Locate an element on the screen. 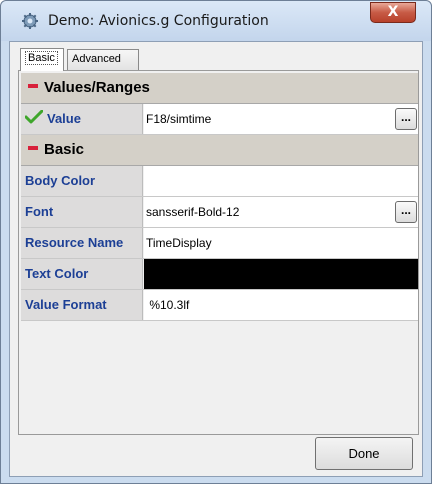 Image resolution: width=432 pixels, height=484 pixels. property-value-field is located at coordinates (281, 181).